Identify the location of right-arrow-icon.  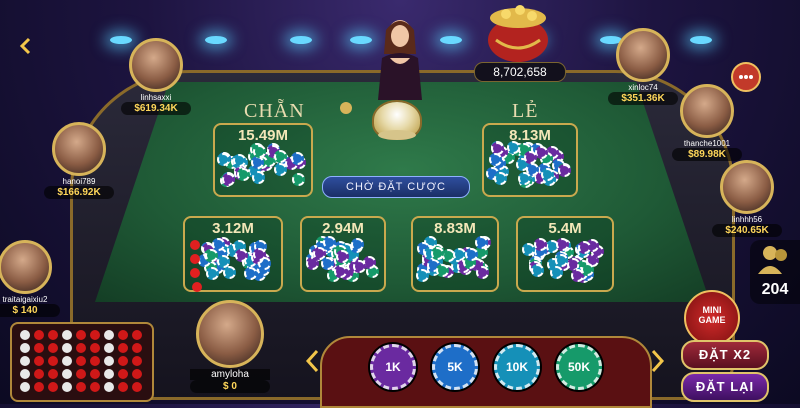
(658, 361).